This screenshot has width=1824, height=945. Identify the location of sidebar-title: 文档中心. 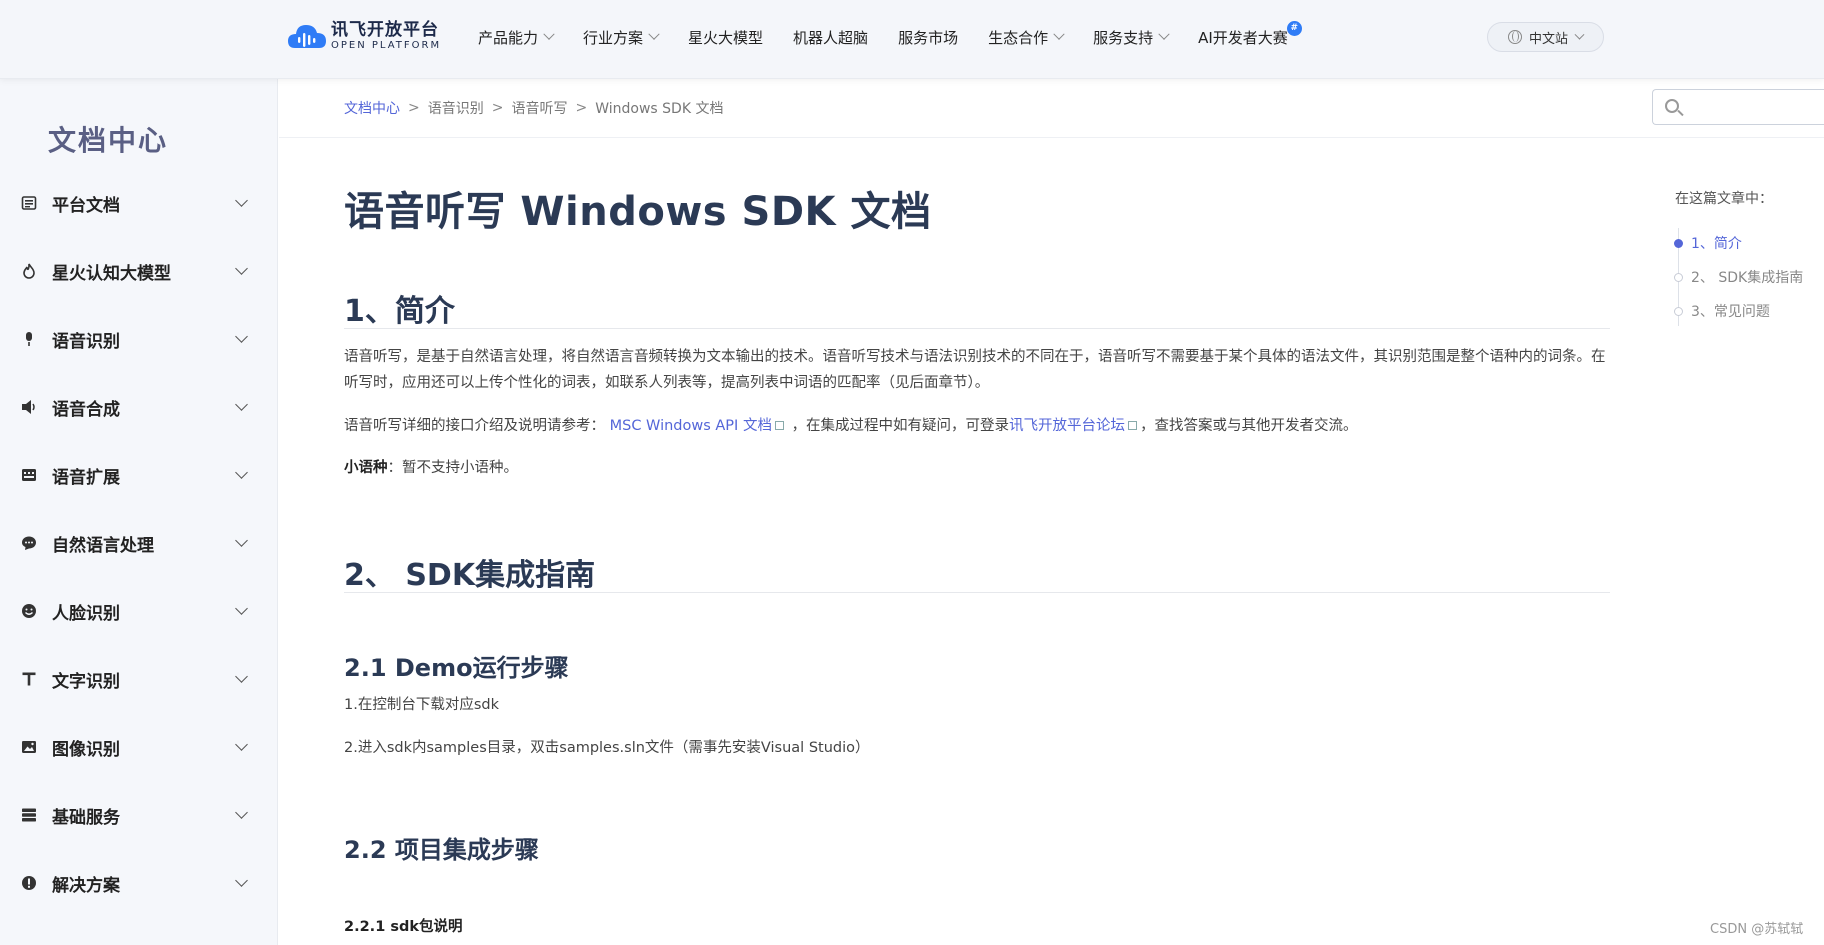
(108, 140).